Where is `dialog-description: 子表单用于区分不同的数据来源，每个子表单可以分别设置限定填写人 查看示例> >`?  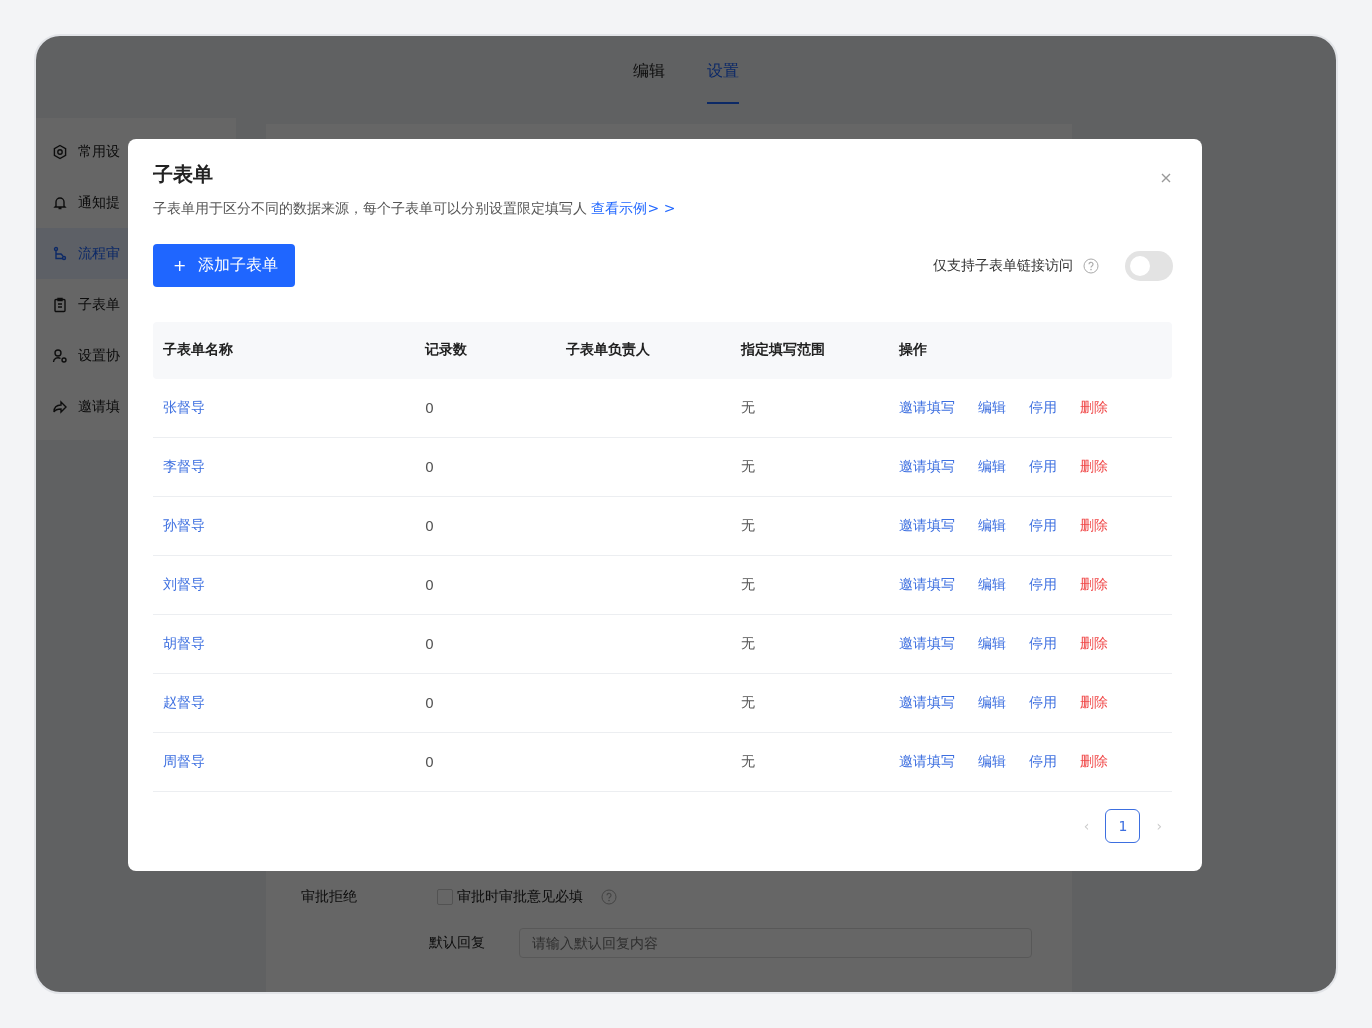 dialog-description: 子表单用于区分不同的数据来源，每个子表单可以分别设置限定填写人 查看示例> > is located at coordinates (415, 209).